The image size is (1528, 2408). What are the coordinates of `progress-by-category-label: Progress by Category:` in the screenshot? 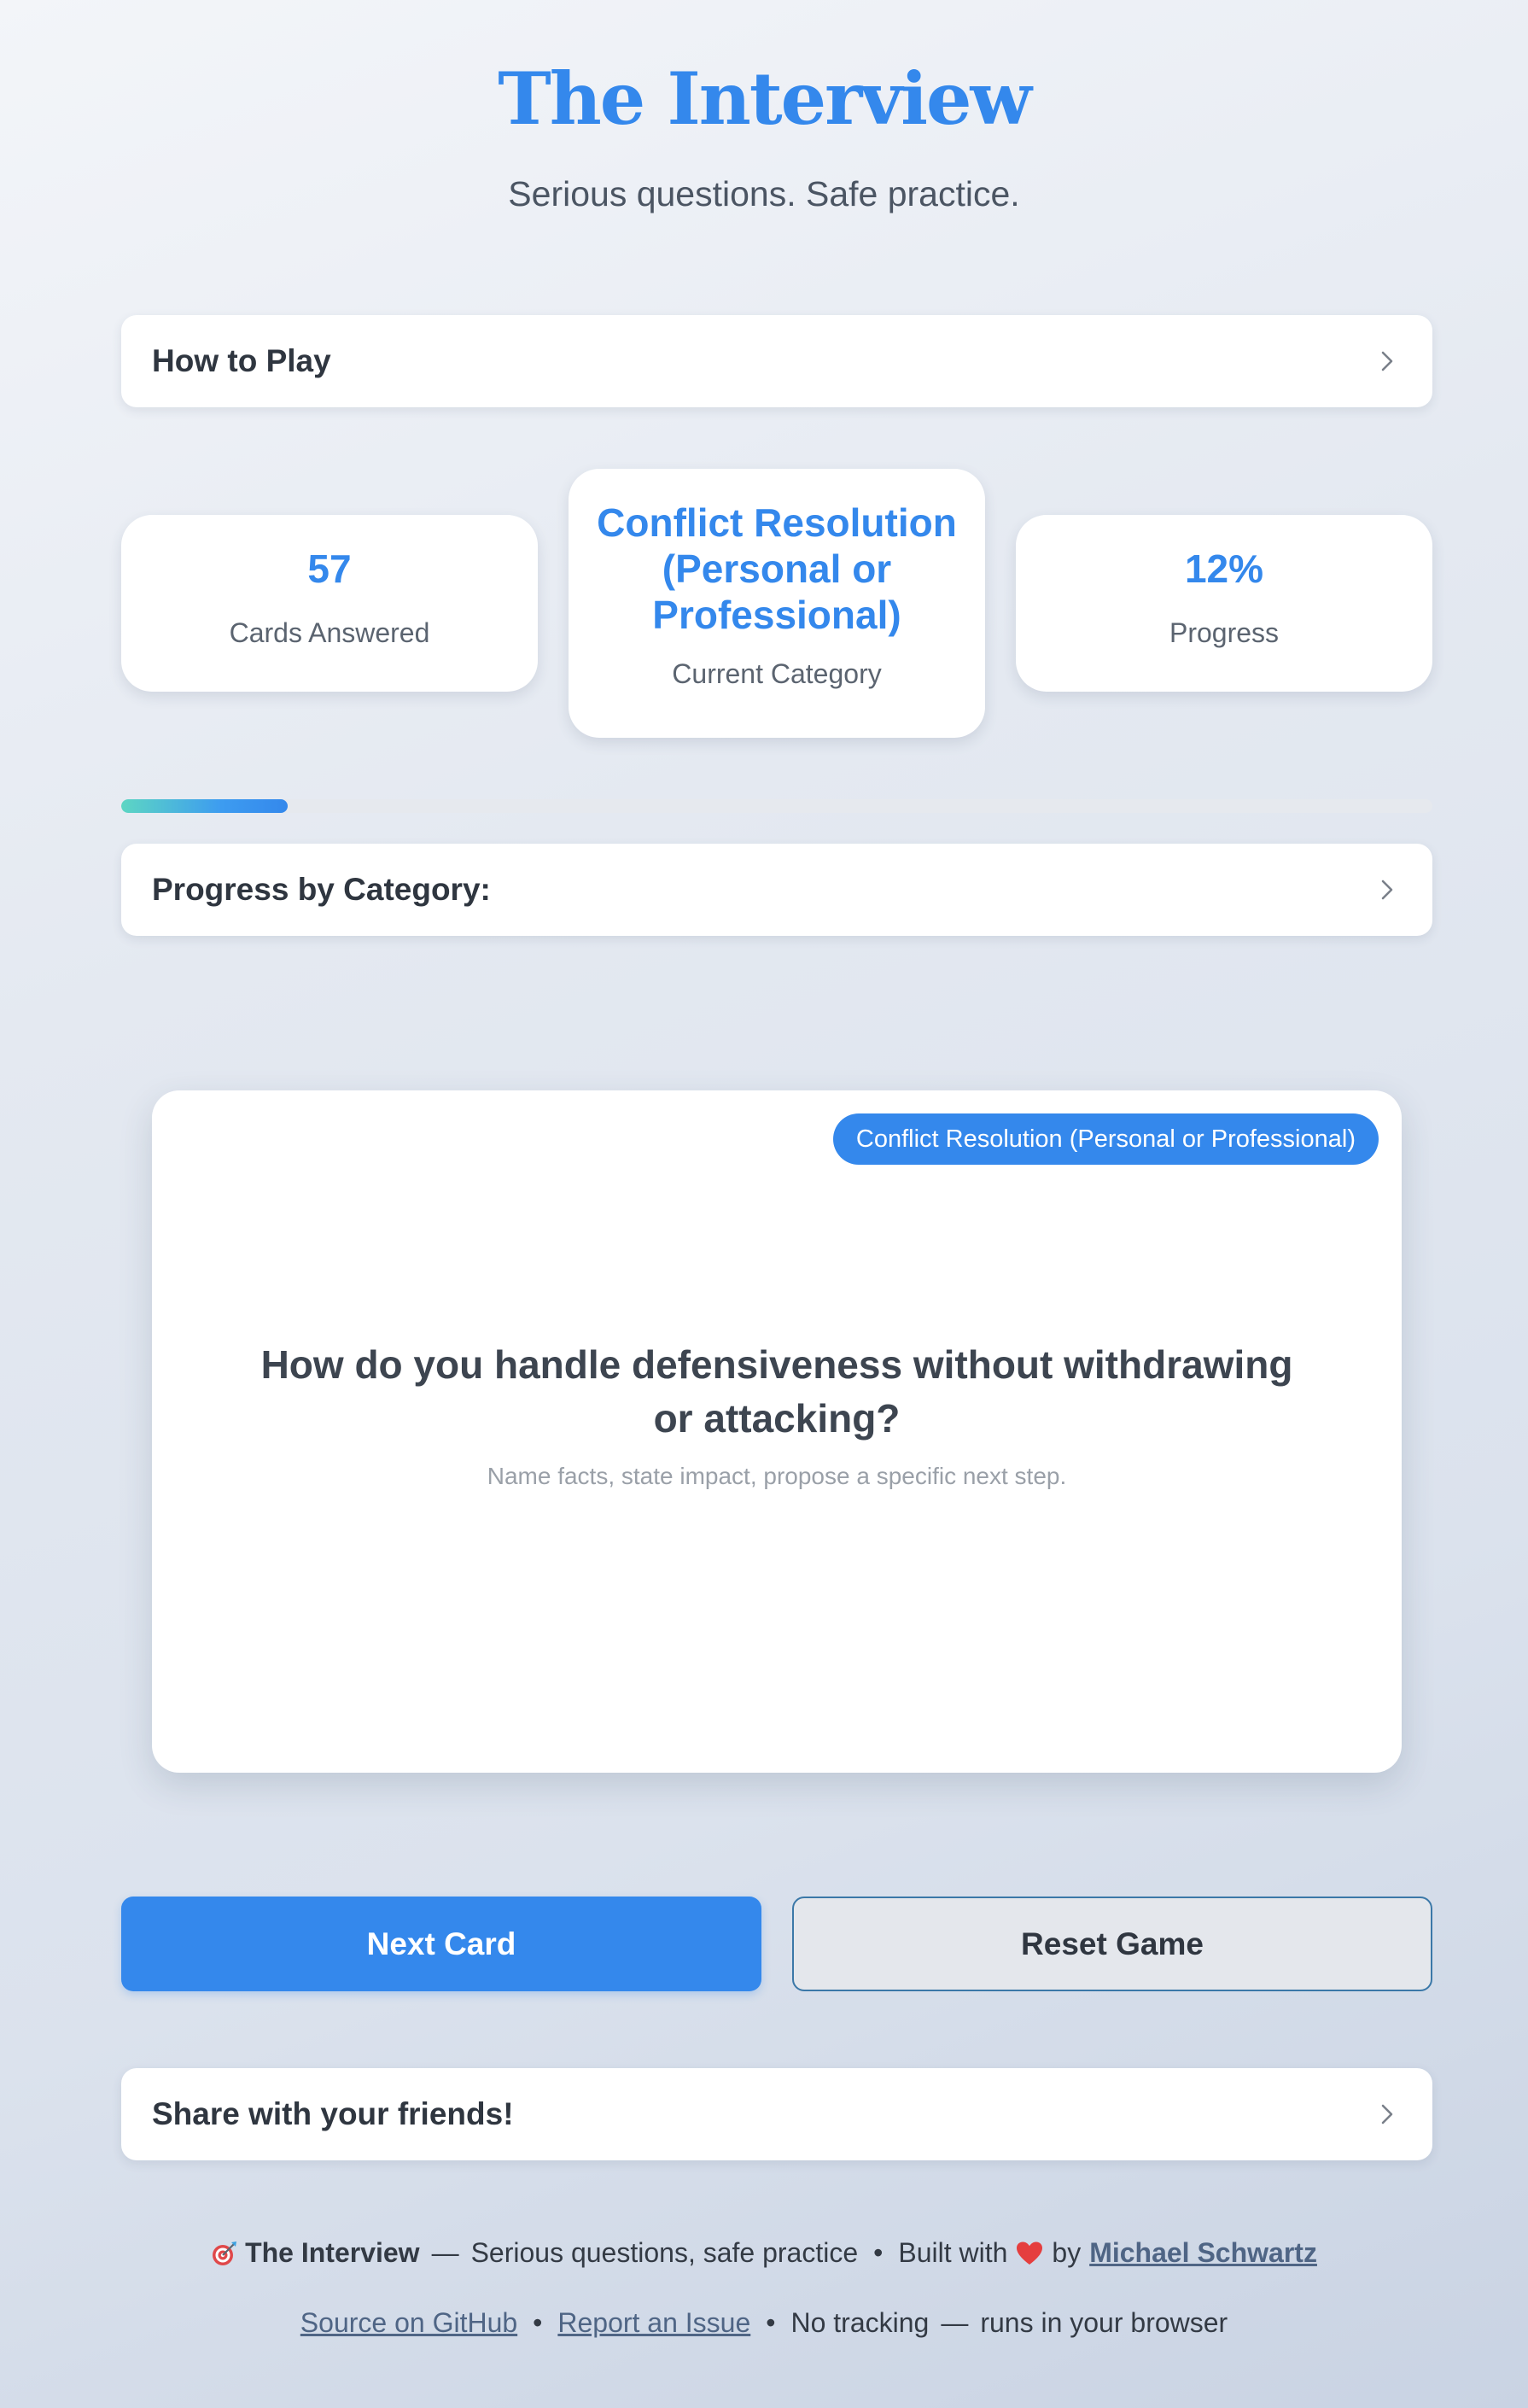 It's located at (322, 889).